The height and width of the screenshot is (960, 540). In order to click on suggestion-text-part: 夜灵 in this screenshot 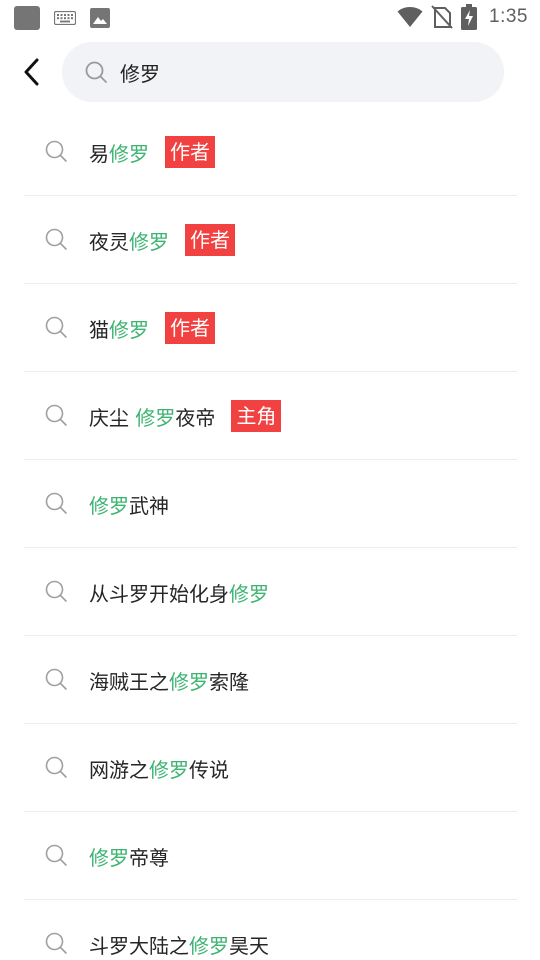, I will do `click(109, 241)`.